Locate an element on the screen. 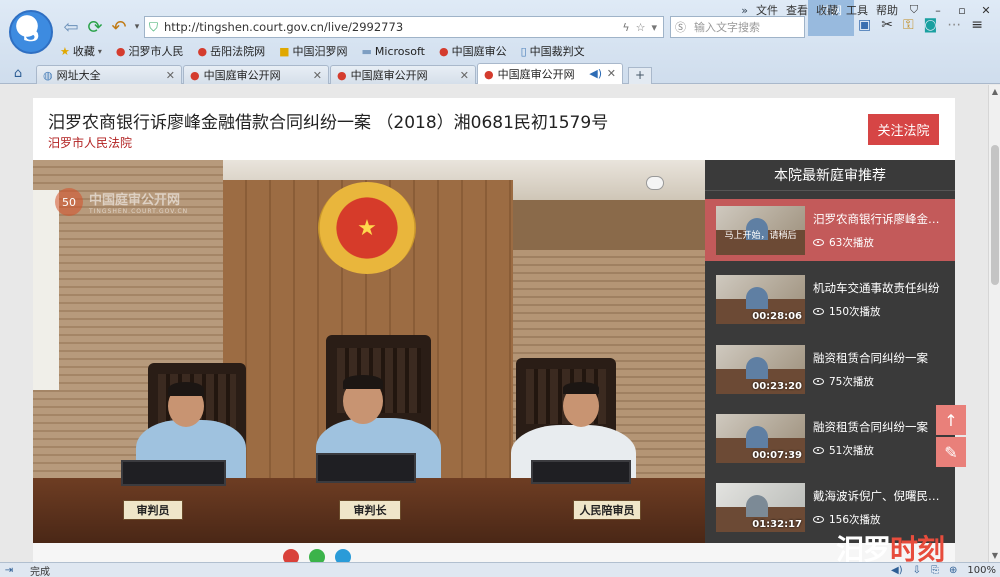 The height and width of the screenshot is (577, 1000). tab-tingshen-active: ● 中国庭审公开网 ◀) ✕ is located at coordinates (550, 73).